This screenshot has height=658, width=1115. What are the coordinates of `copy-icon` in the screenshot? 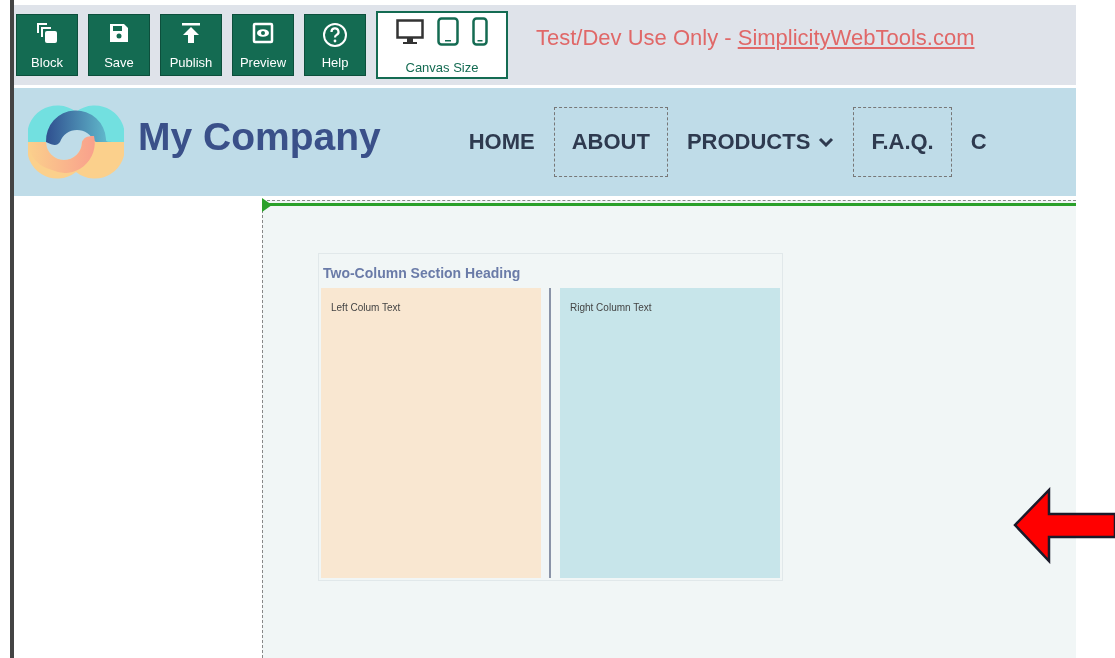 It's located at (47, 33).